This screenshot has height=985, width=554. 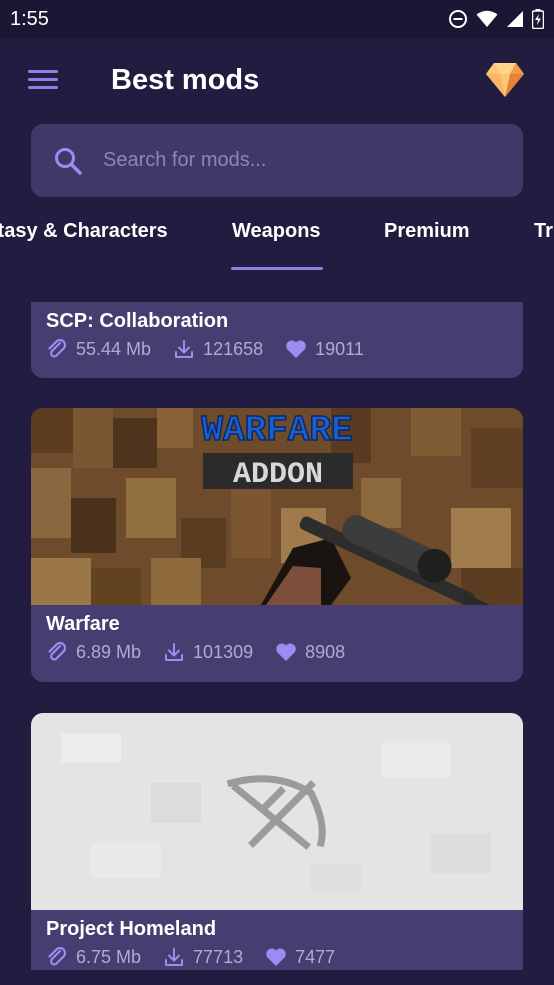 What do you see at coordinates (276, 231) in the screenshot?
I see `tab-weapons: Weapons` at bounding box center [276, 231].